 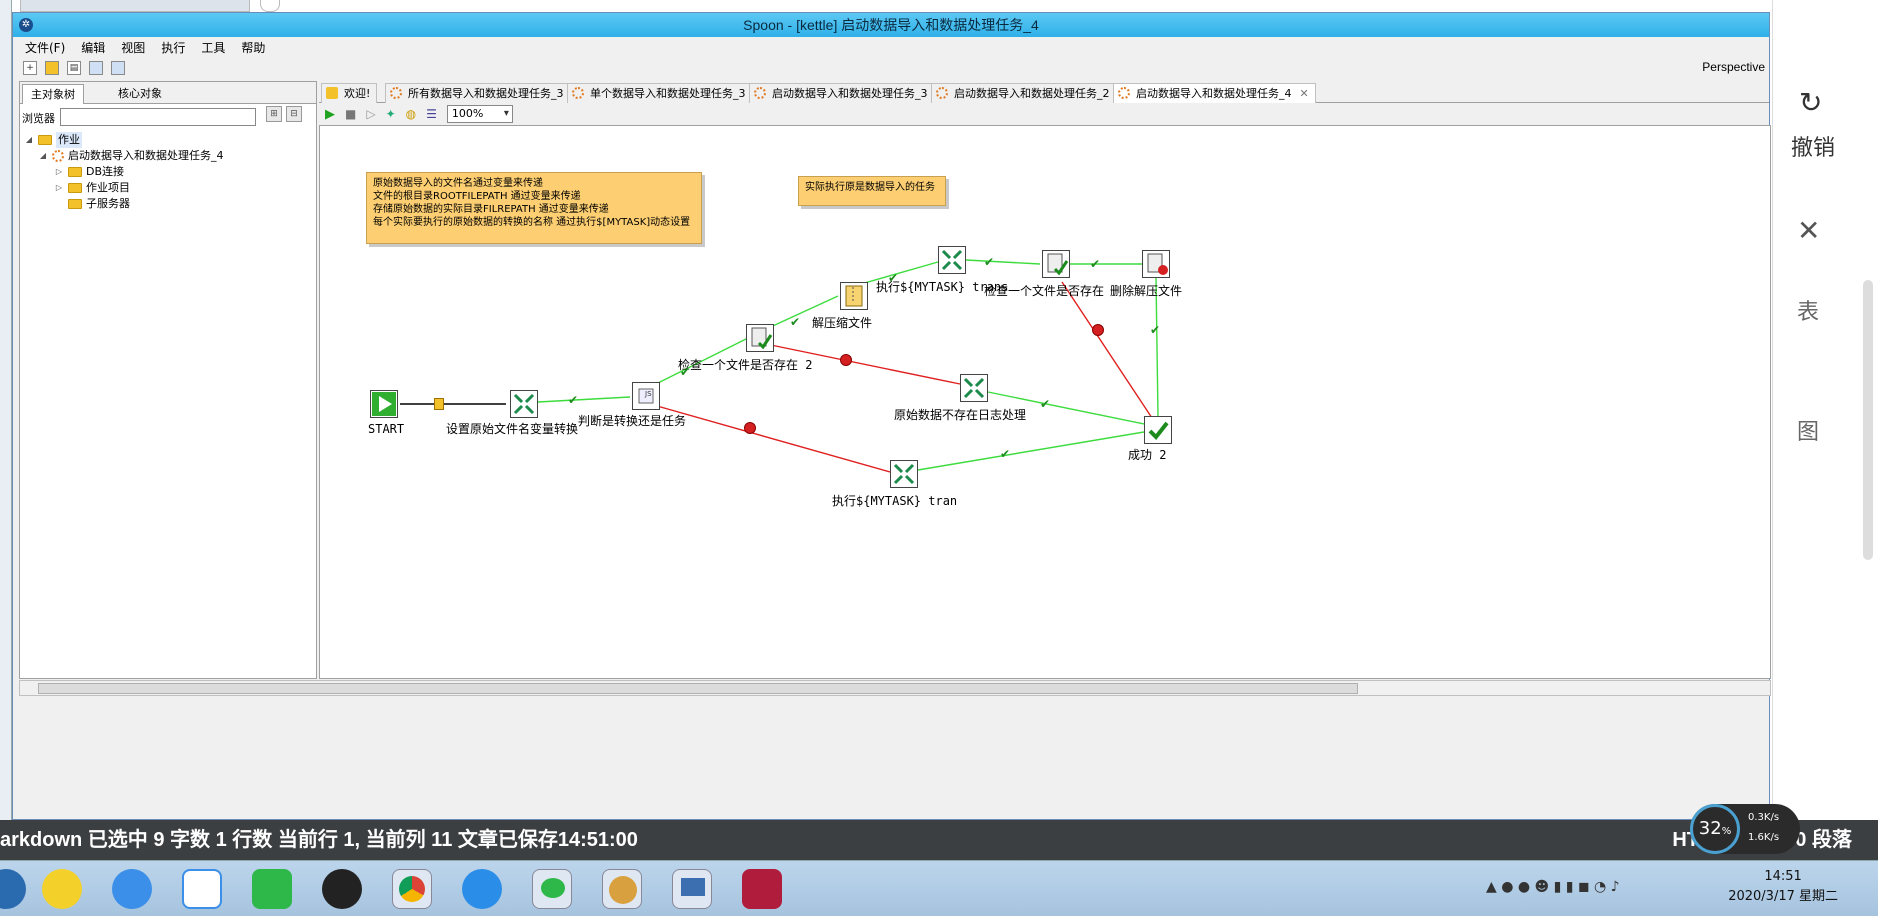 I want to click on run-icon: ▶, so click(x=330, y=114).